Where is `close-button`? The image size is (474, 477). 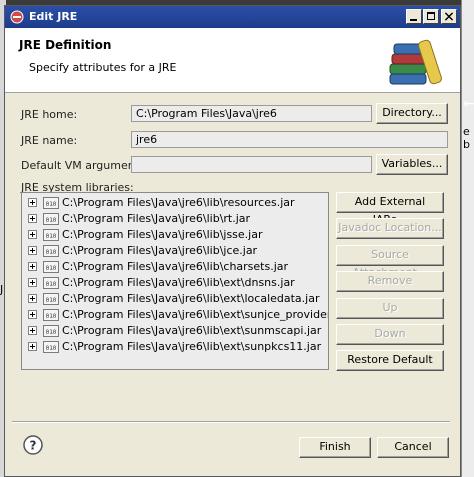
close-button is located at coordinates (449, 16).